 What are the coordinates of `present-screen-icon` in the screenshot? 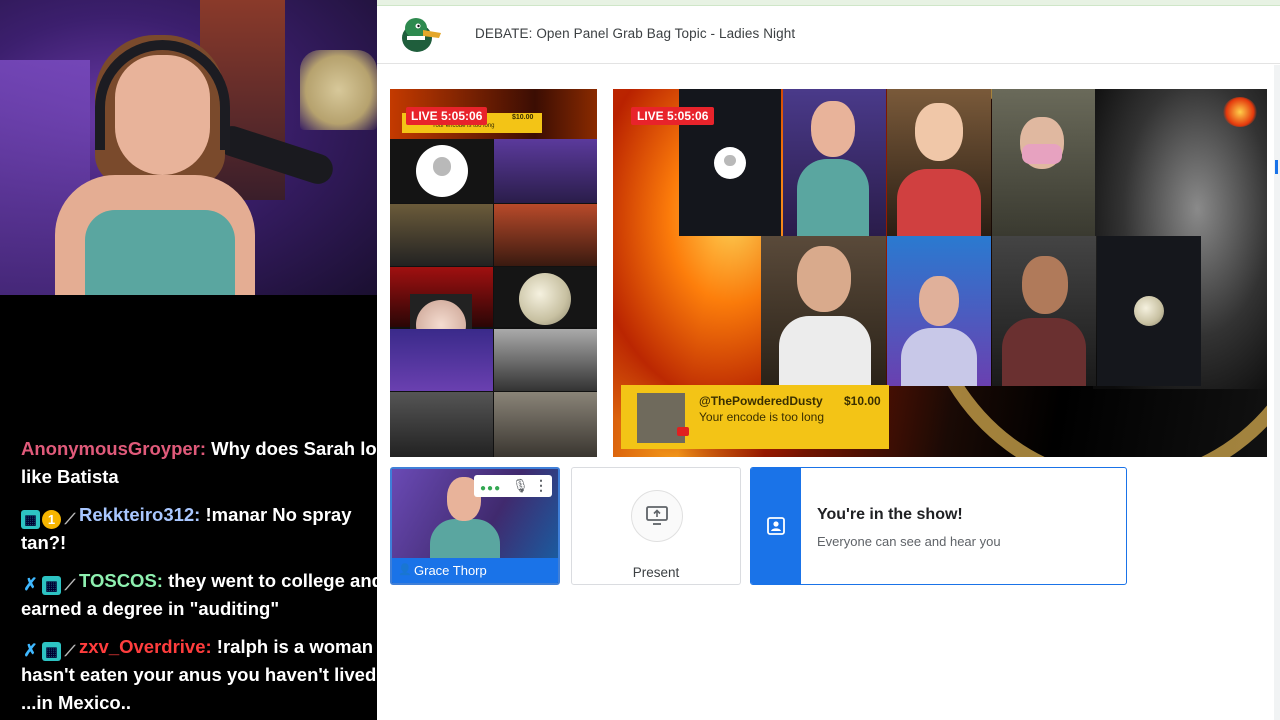 It's located at (657, 515).